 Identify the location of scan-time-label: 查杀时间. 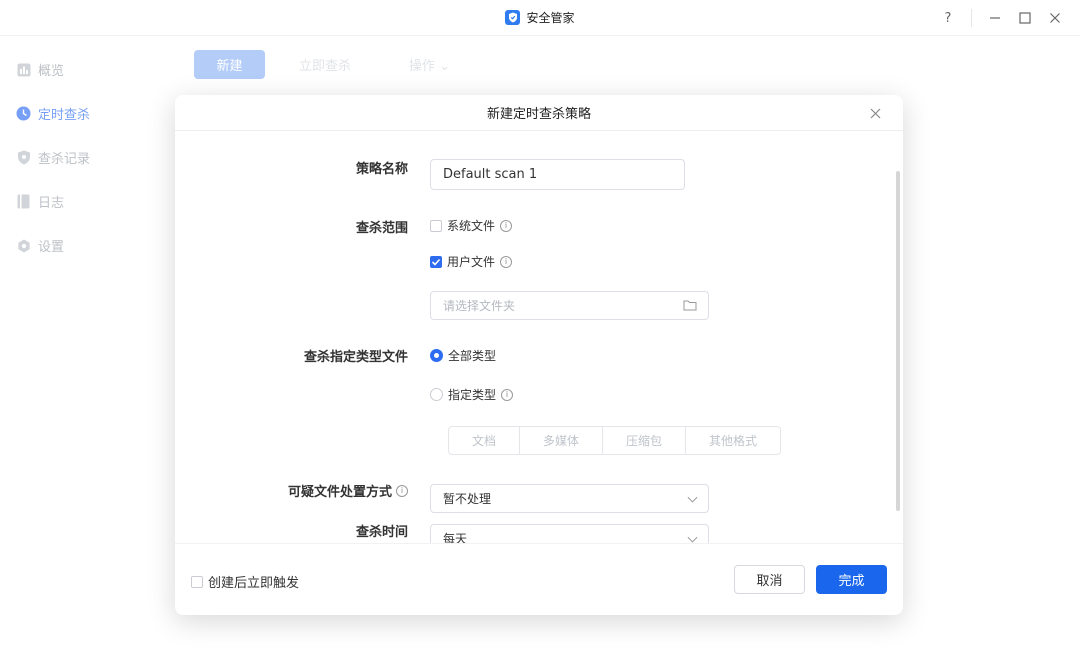
(382, 530).